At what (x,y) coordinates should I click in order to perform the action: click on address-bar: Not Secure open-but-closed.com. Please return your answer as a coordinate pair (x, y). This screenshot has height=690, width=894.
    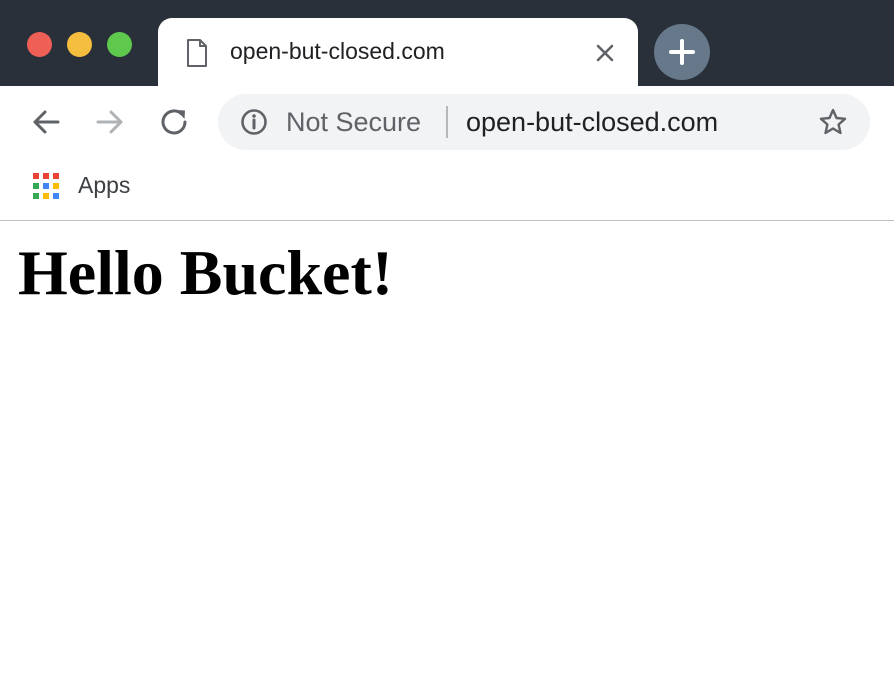
    Looking at the image, I should click on (544, 122).